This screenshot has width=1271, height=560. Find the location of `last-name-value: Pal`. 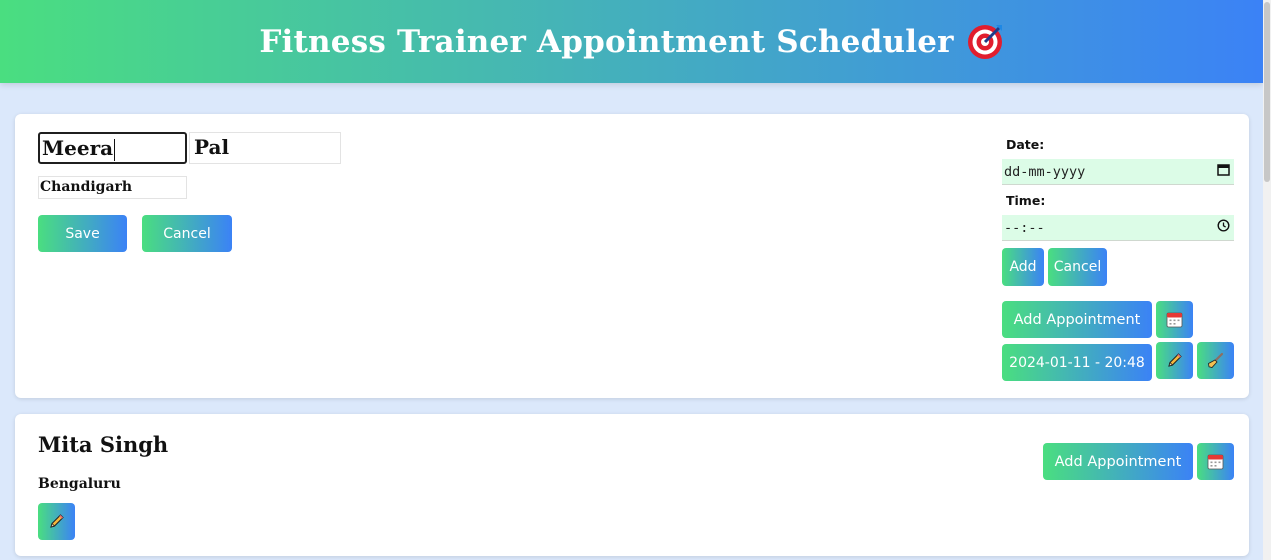

last-name-value: Pal is located at coordinates (212, 147).